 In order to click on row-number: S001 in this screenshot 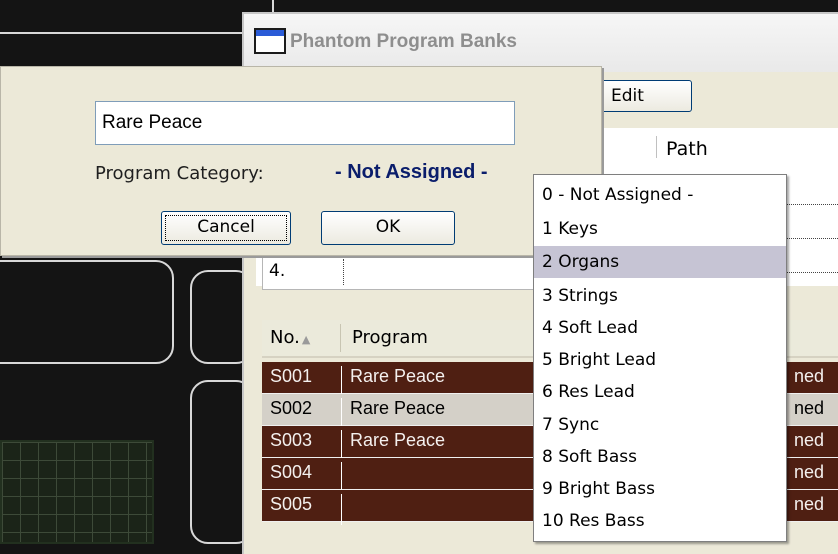, I will do `click(291, 376)`.